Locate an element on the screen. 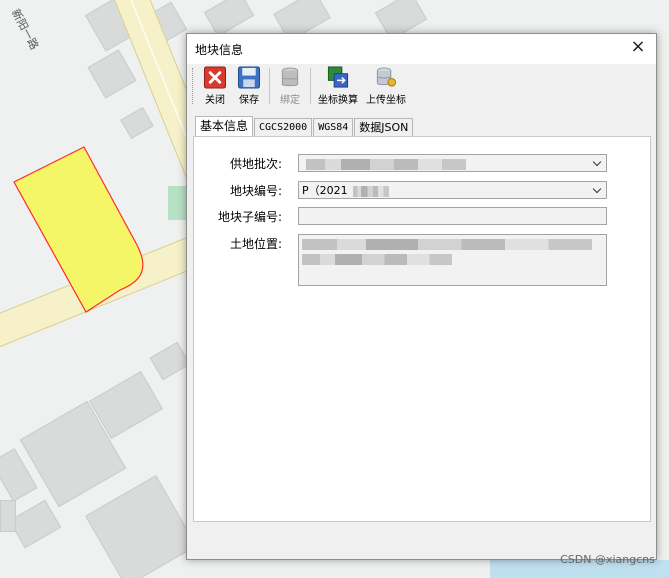  window-close-button: × is located at coordinates (638, 47).